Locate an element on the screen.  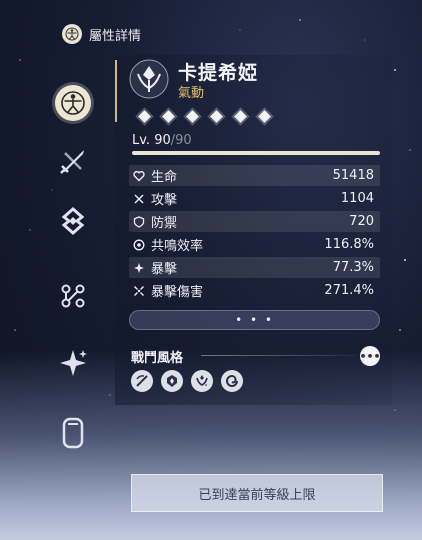
character-emblem-icon is located at coordinates (149, 79).